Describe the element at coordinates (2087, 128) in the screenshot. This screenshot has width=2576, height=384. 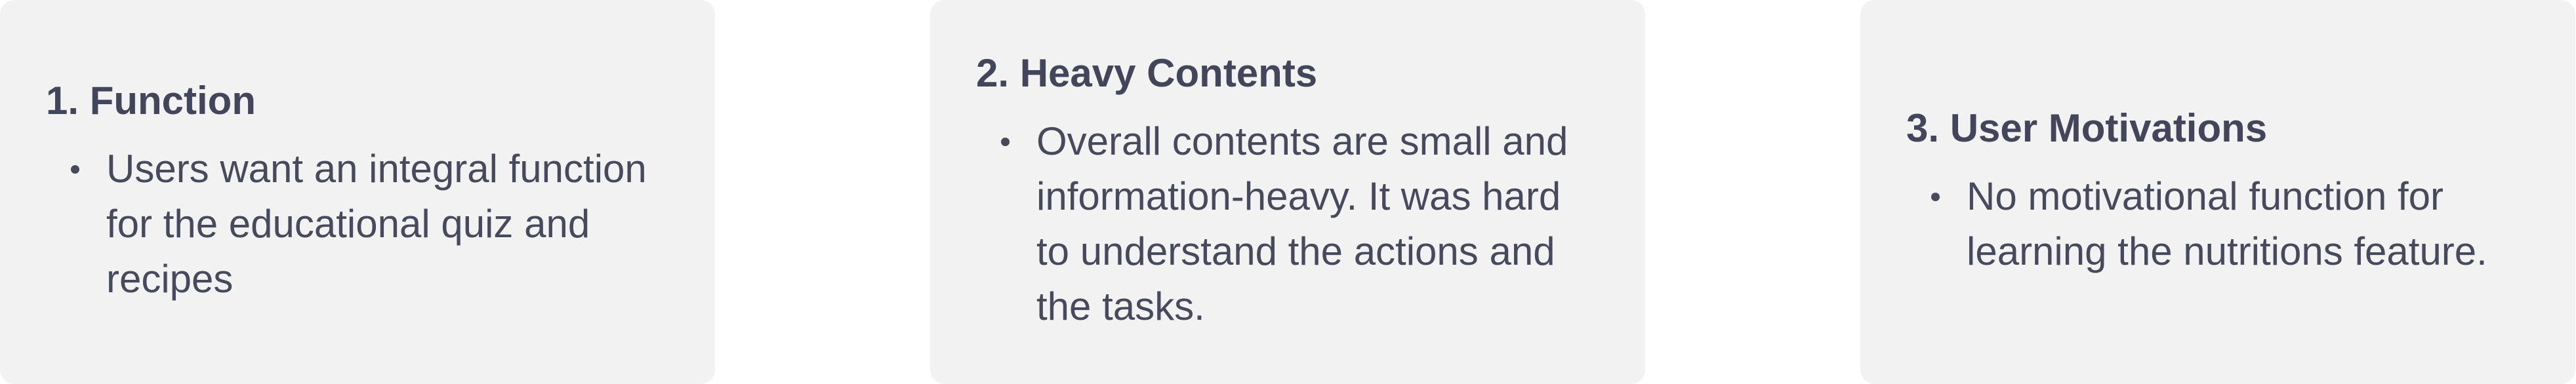
I see `card-title: 3. User Motivations` at that location.